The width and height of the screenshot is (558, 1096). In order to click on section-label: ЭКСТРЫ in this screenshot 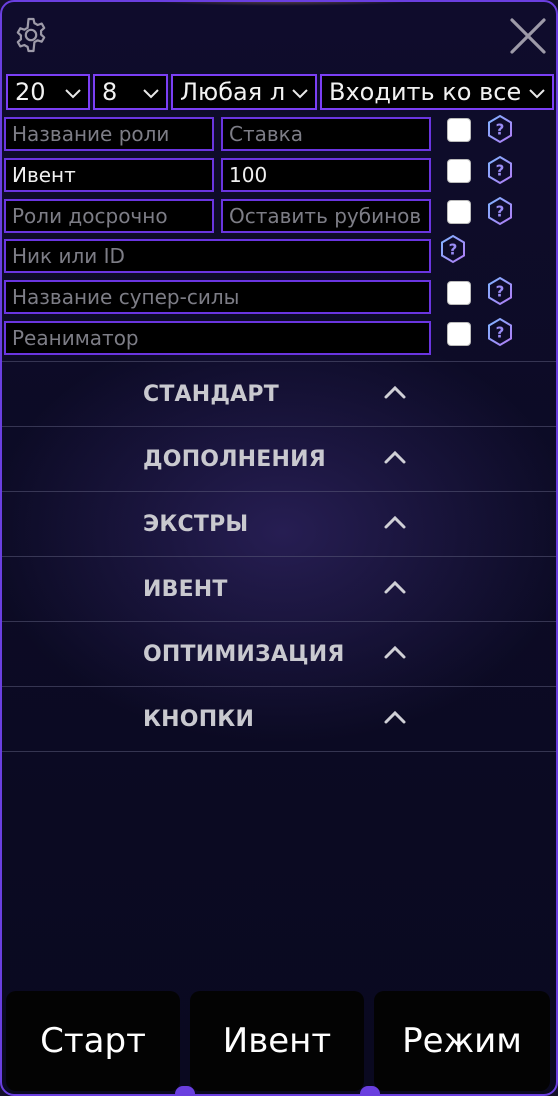, I will do `click(196, 524)`.